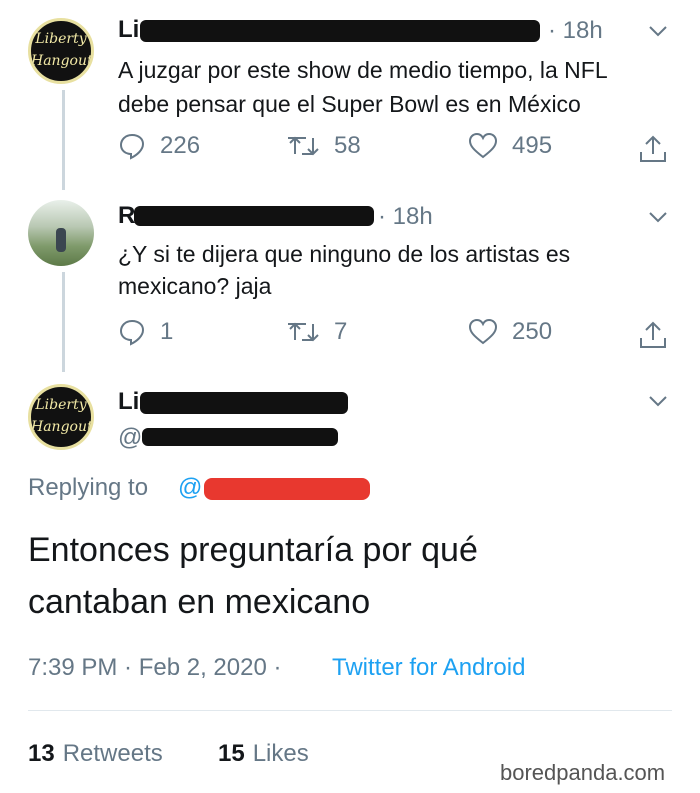 This screenshot has width=700, height=793. What do you see at coordinates (130, 438) in the screenshot?
I see `main-tweet-handle: @` at bounding box center [130, 438].